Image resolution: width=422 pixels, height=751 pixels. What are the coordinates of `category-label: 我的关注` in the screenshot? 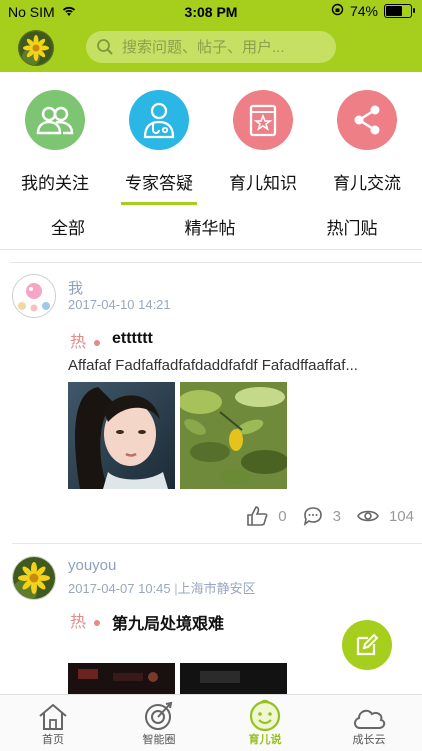 It's located at (55, 183).